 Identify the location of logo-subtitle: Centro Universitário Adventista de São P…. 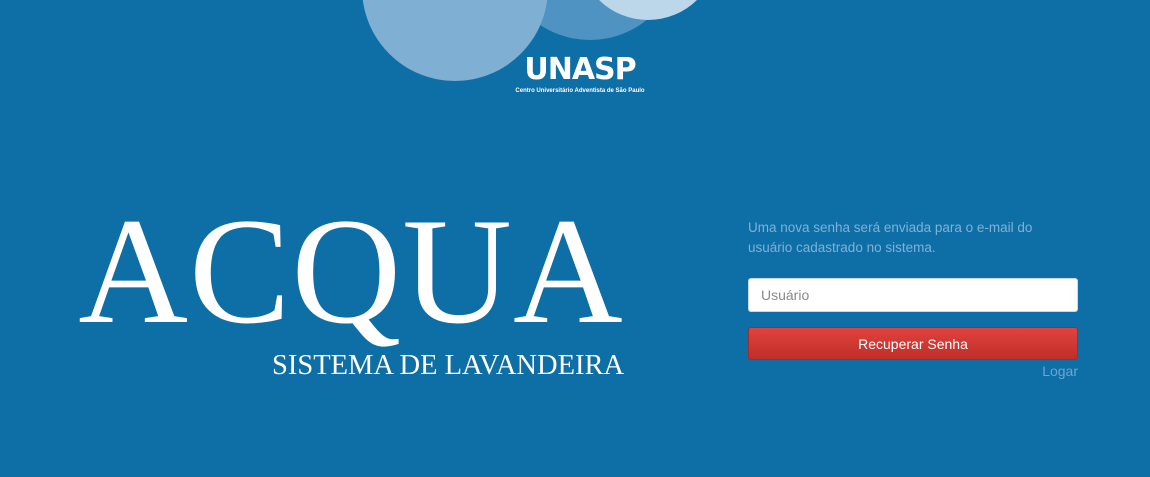
(580, 91).